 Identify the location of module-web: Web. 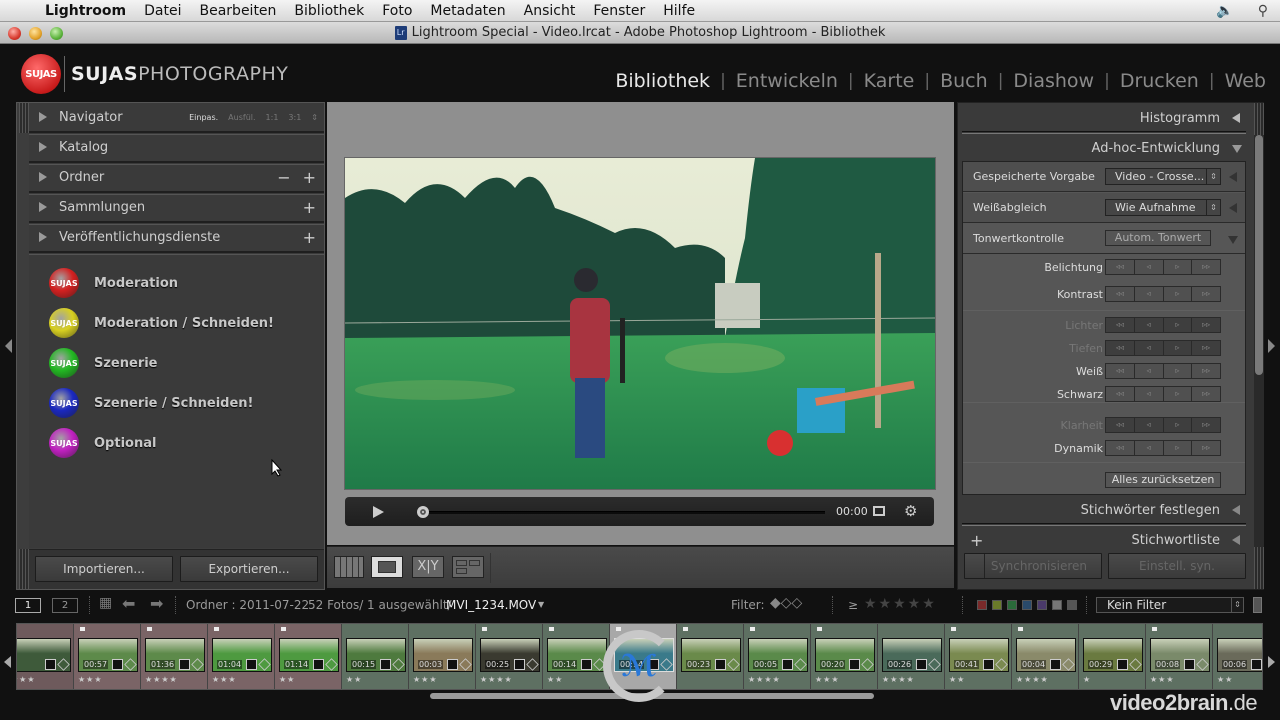
(1245, 81).